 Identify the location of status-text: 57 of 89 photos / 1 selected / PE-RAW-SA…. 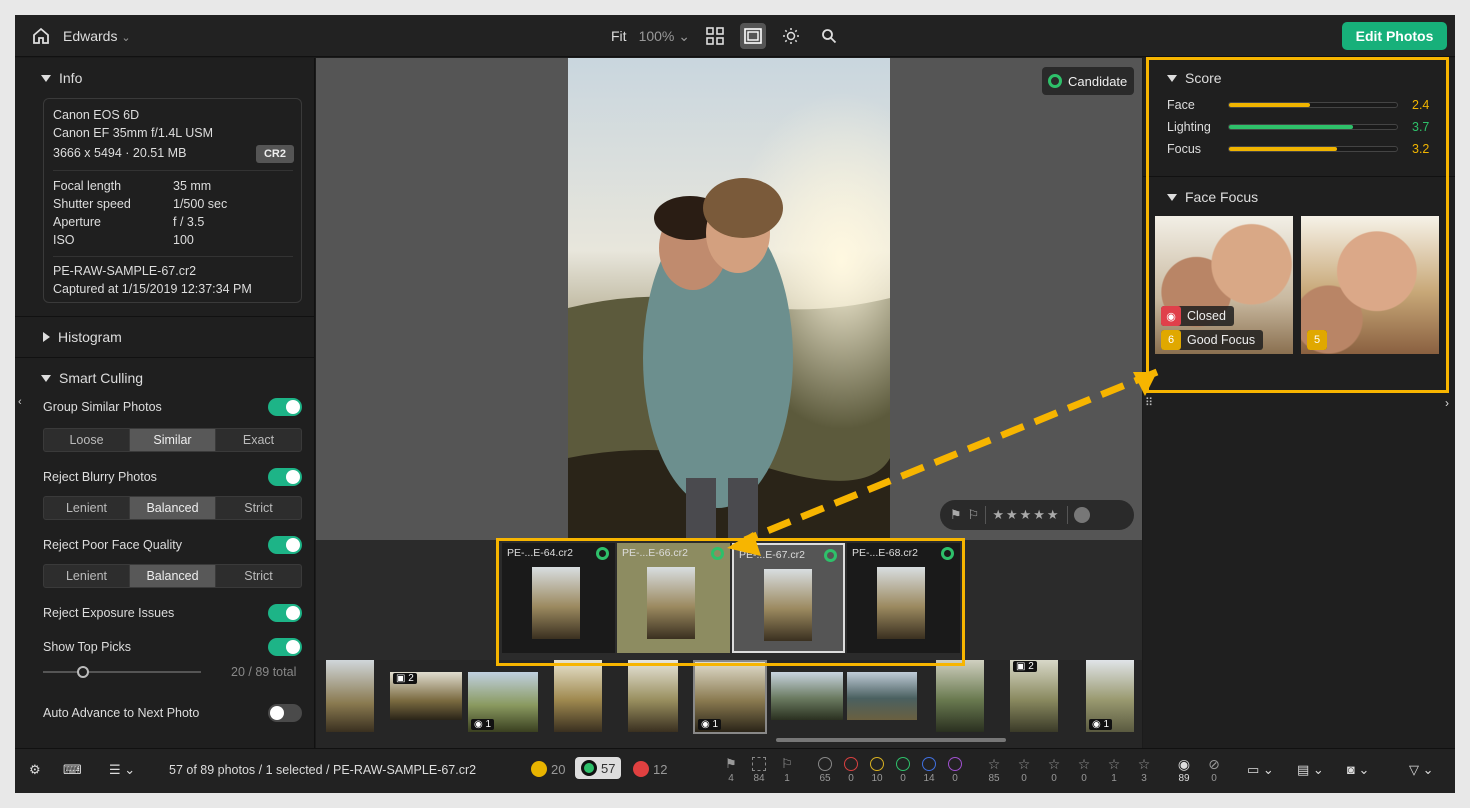
(323, 770).